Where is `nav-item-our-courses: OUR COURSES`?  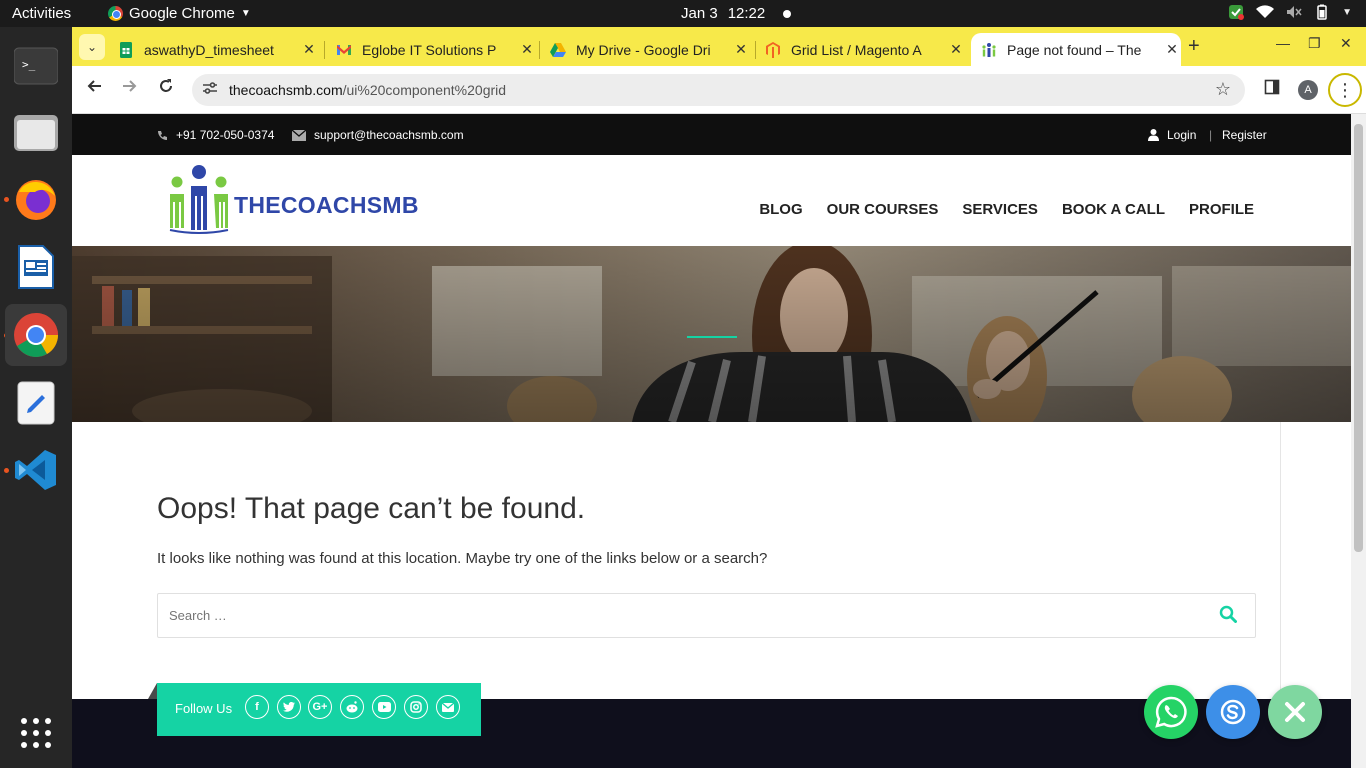 nav-item-our-courses: OUR COURSES is located at coordinates (883, 209).